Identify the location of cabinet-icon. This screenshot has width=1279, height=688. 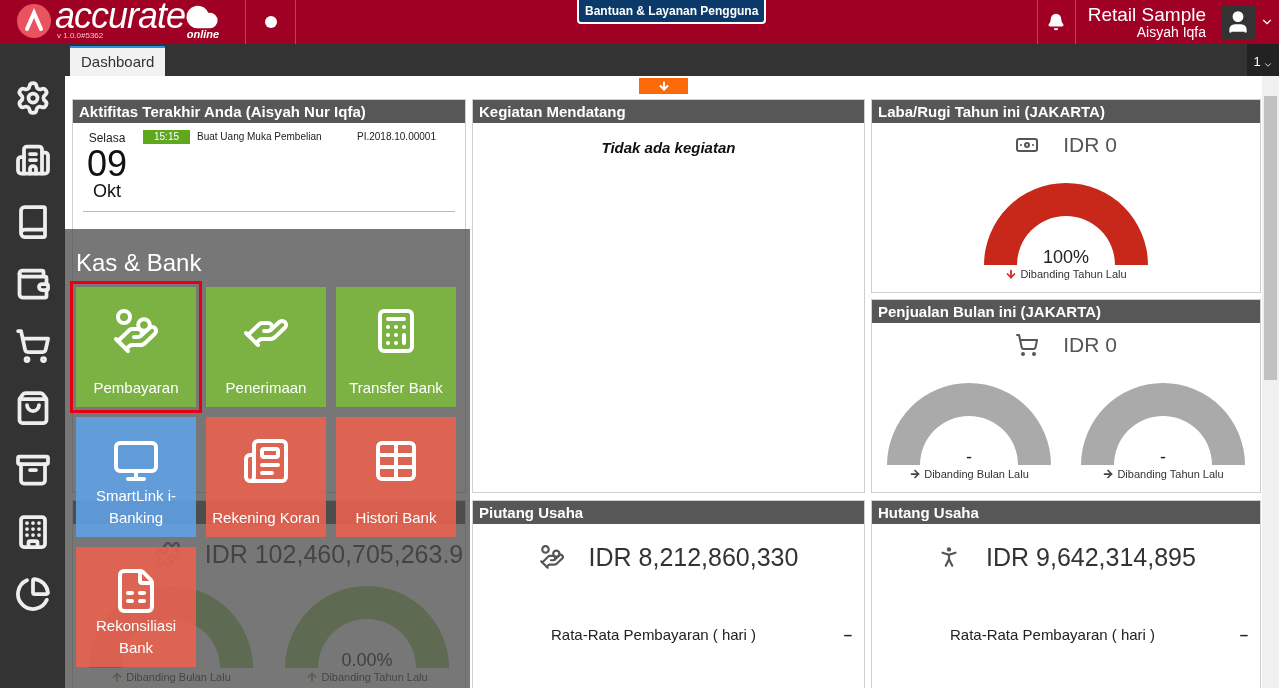
(32, 470).